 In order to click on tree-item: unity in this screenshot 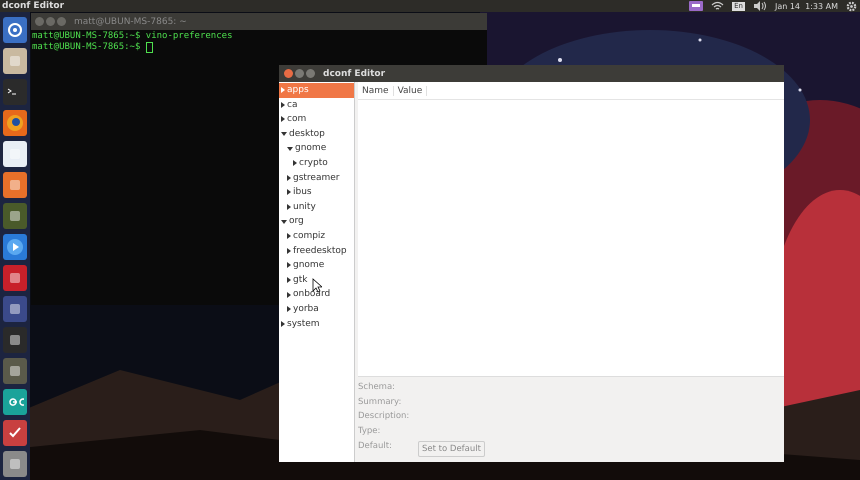, I will do `click(316, 207)`.